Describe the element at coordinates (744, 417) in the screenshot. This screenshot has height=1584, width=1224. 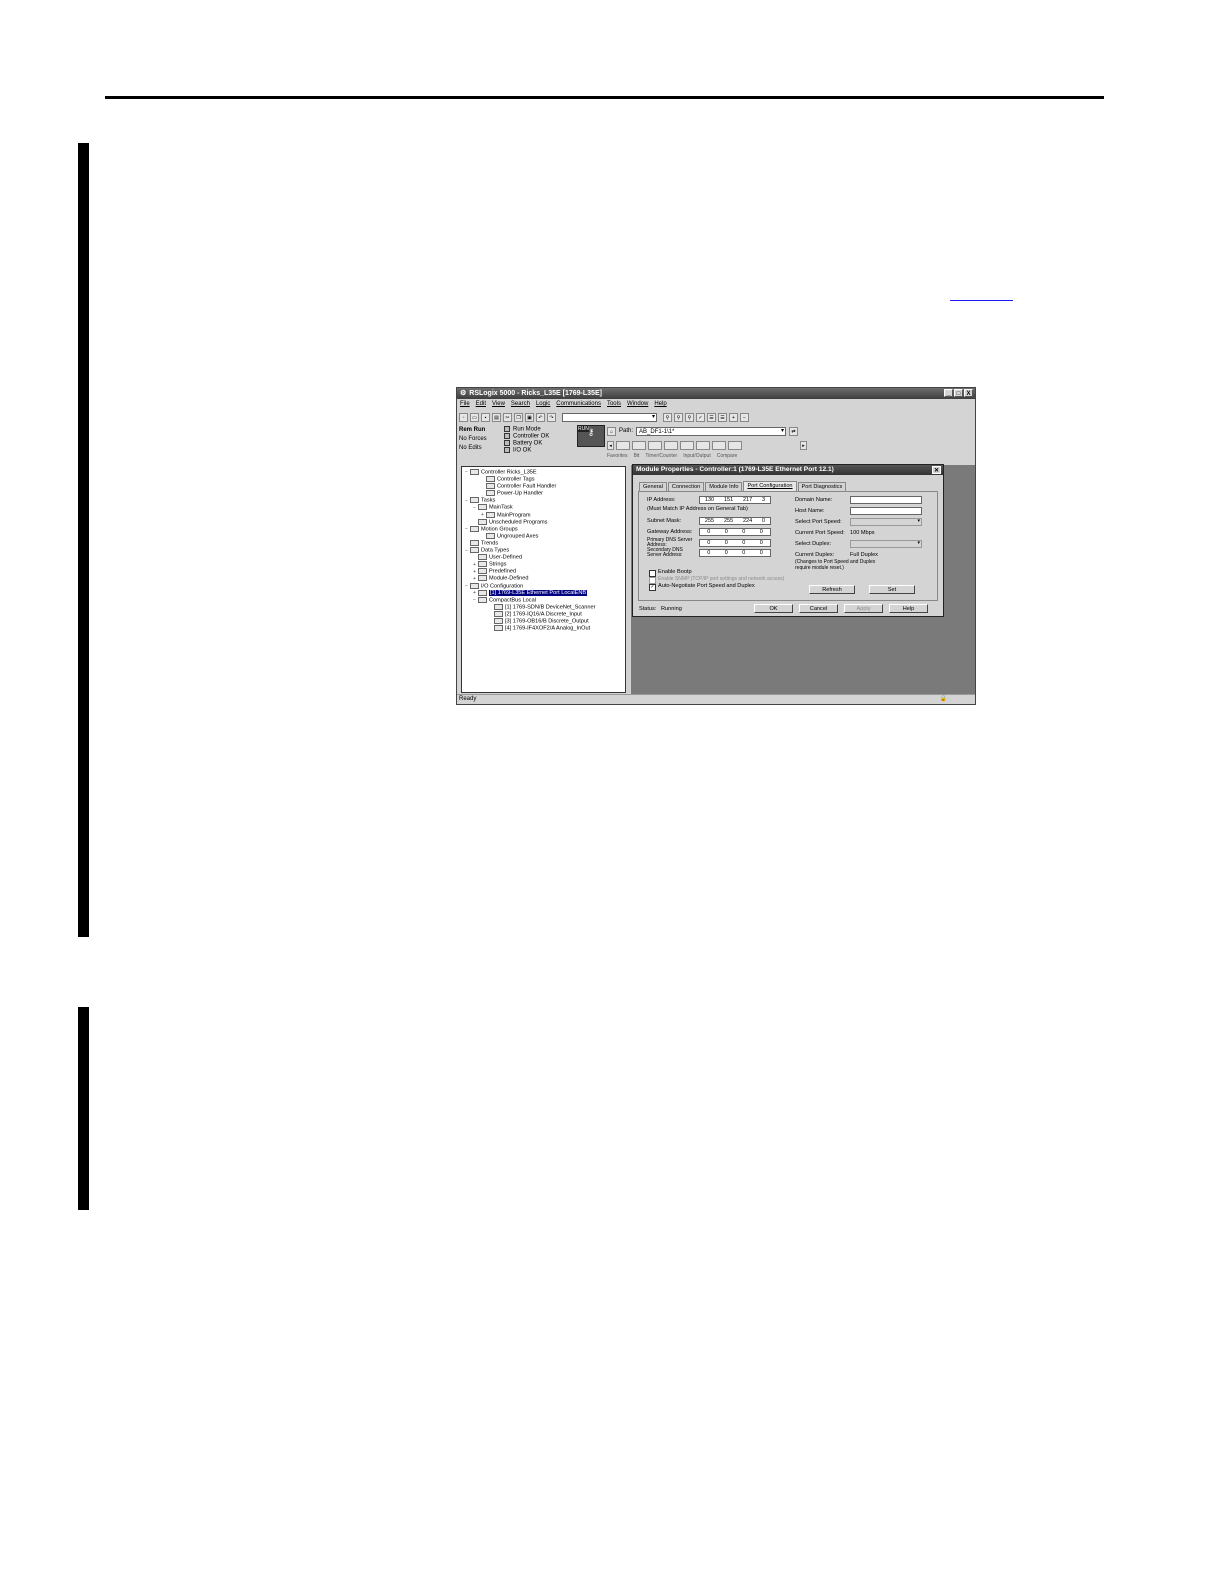
I see `zoom-out-icon: −` at that location.